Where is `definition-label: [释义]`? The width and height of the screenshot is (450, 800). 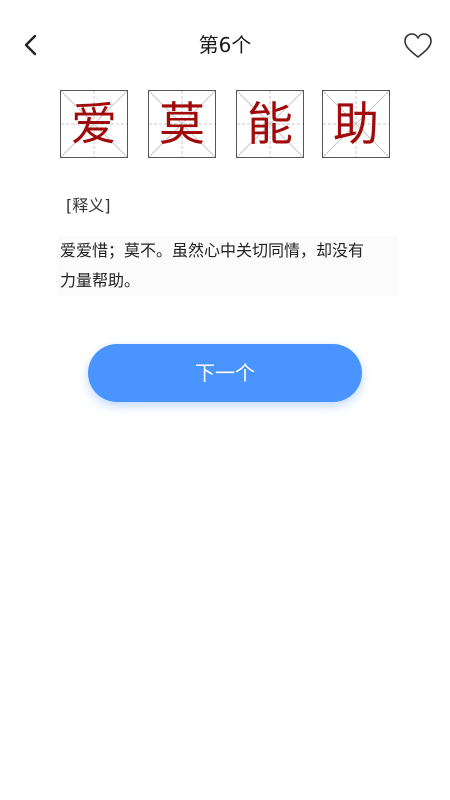
definition-label: [释义] is located at coordinates (88, 205).